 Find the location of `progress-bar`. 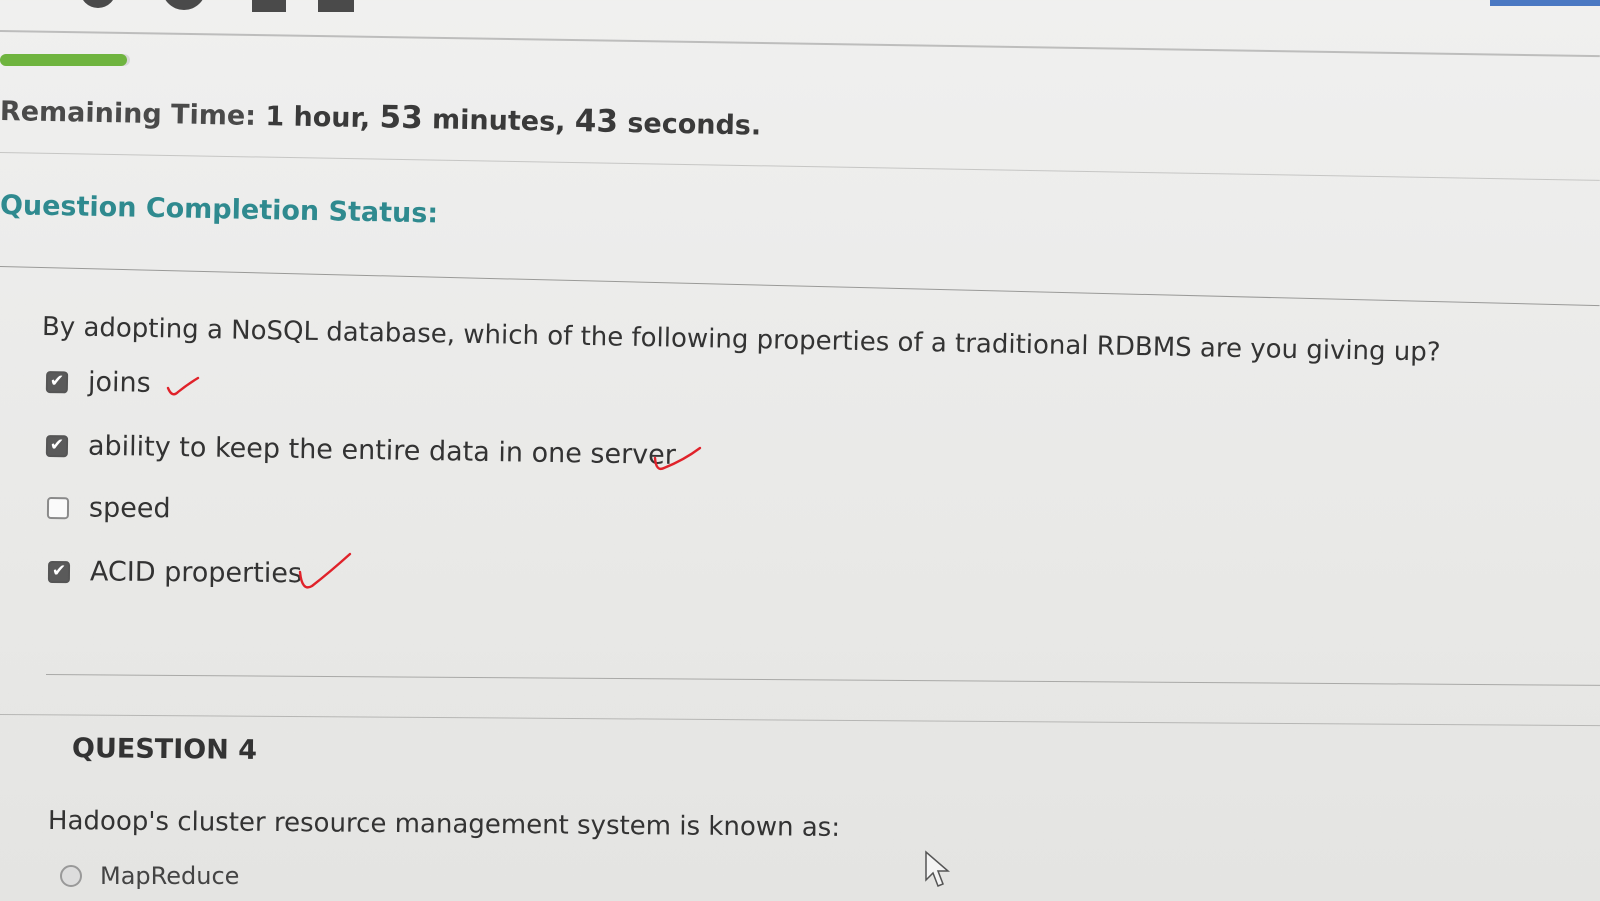

progress-bar is located at coordinates (65, 60).